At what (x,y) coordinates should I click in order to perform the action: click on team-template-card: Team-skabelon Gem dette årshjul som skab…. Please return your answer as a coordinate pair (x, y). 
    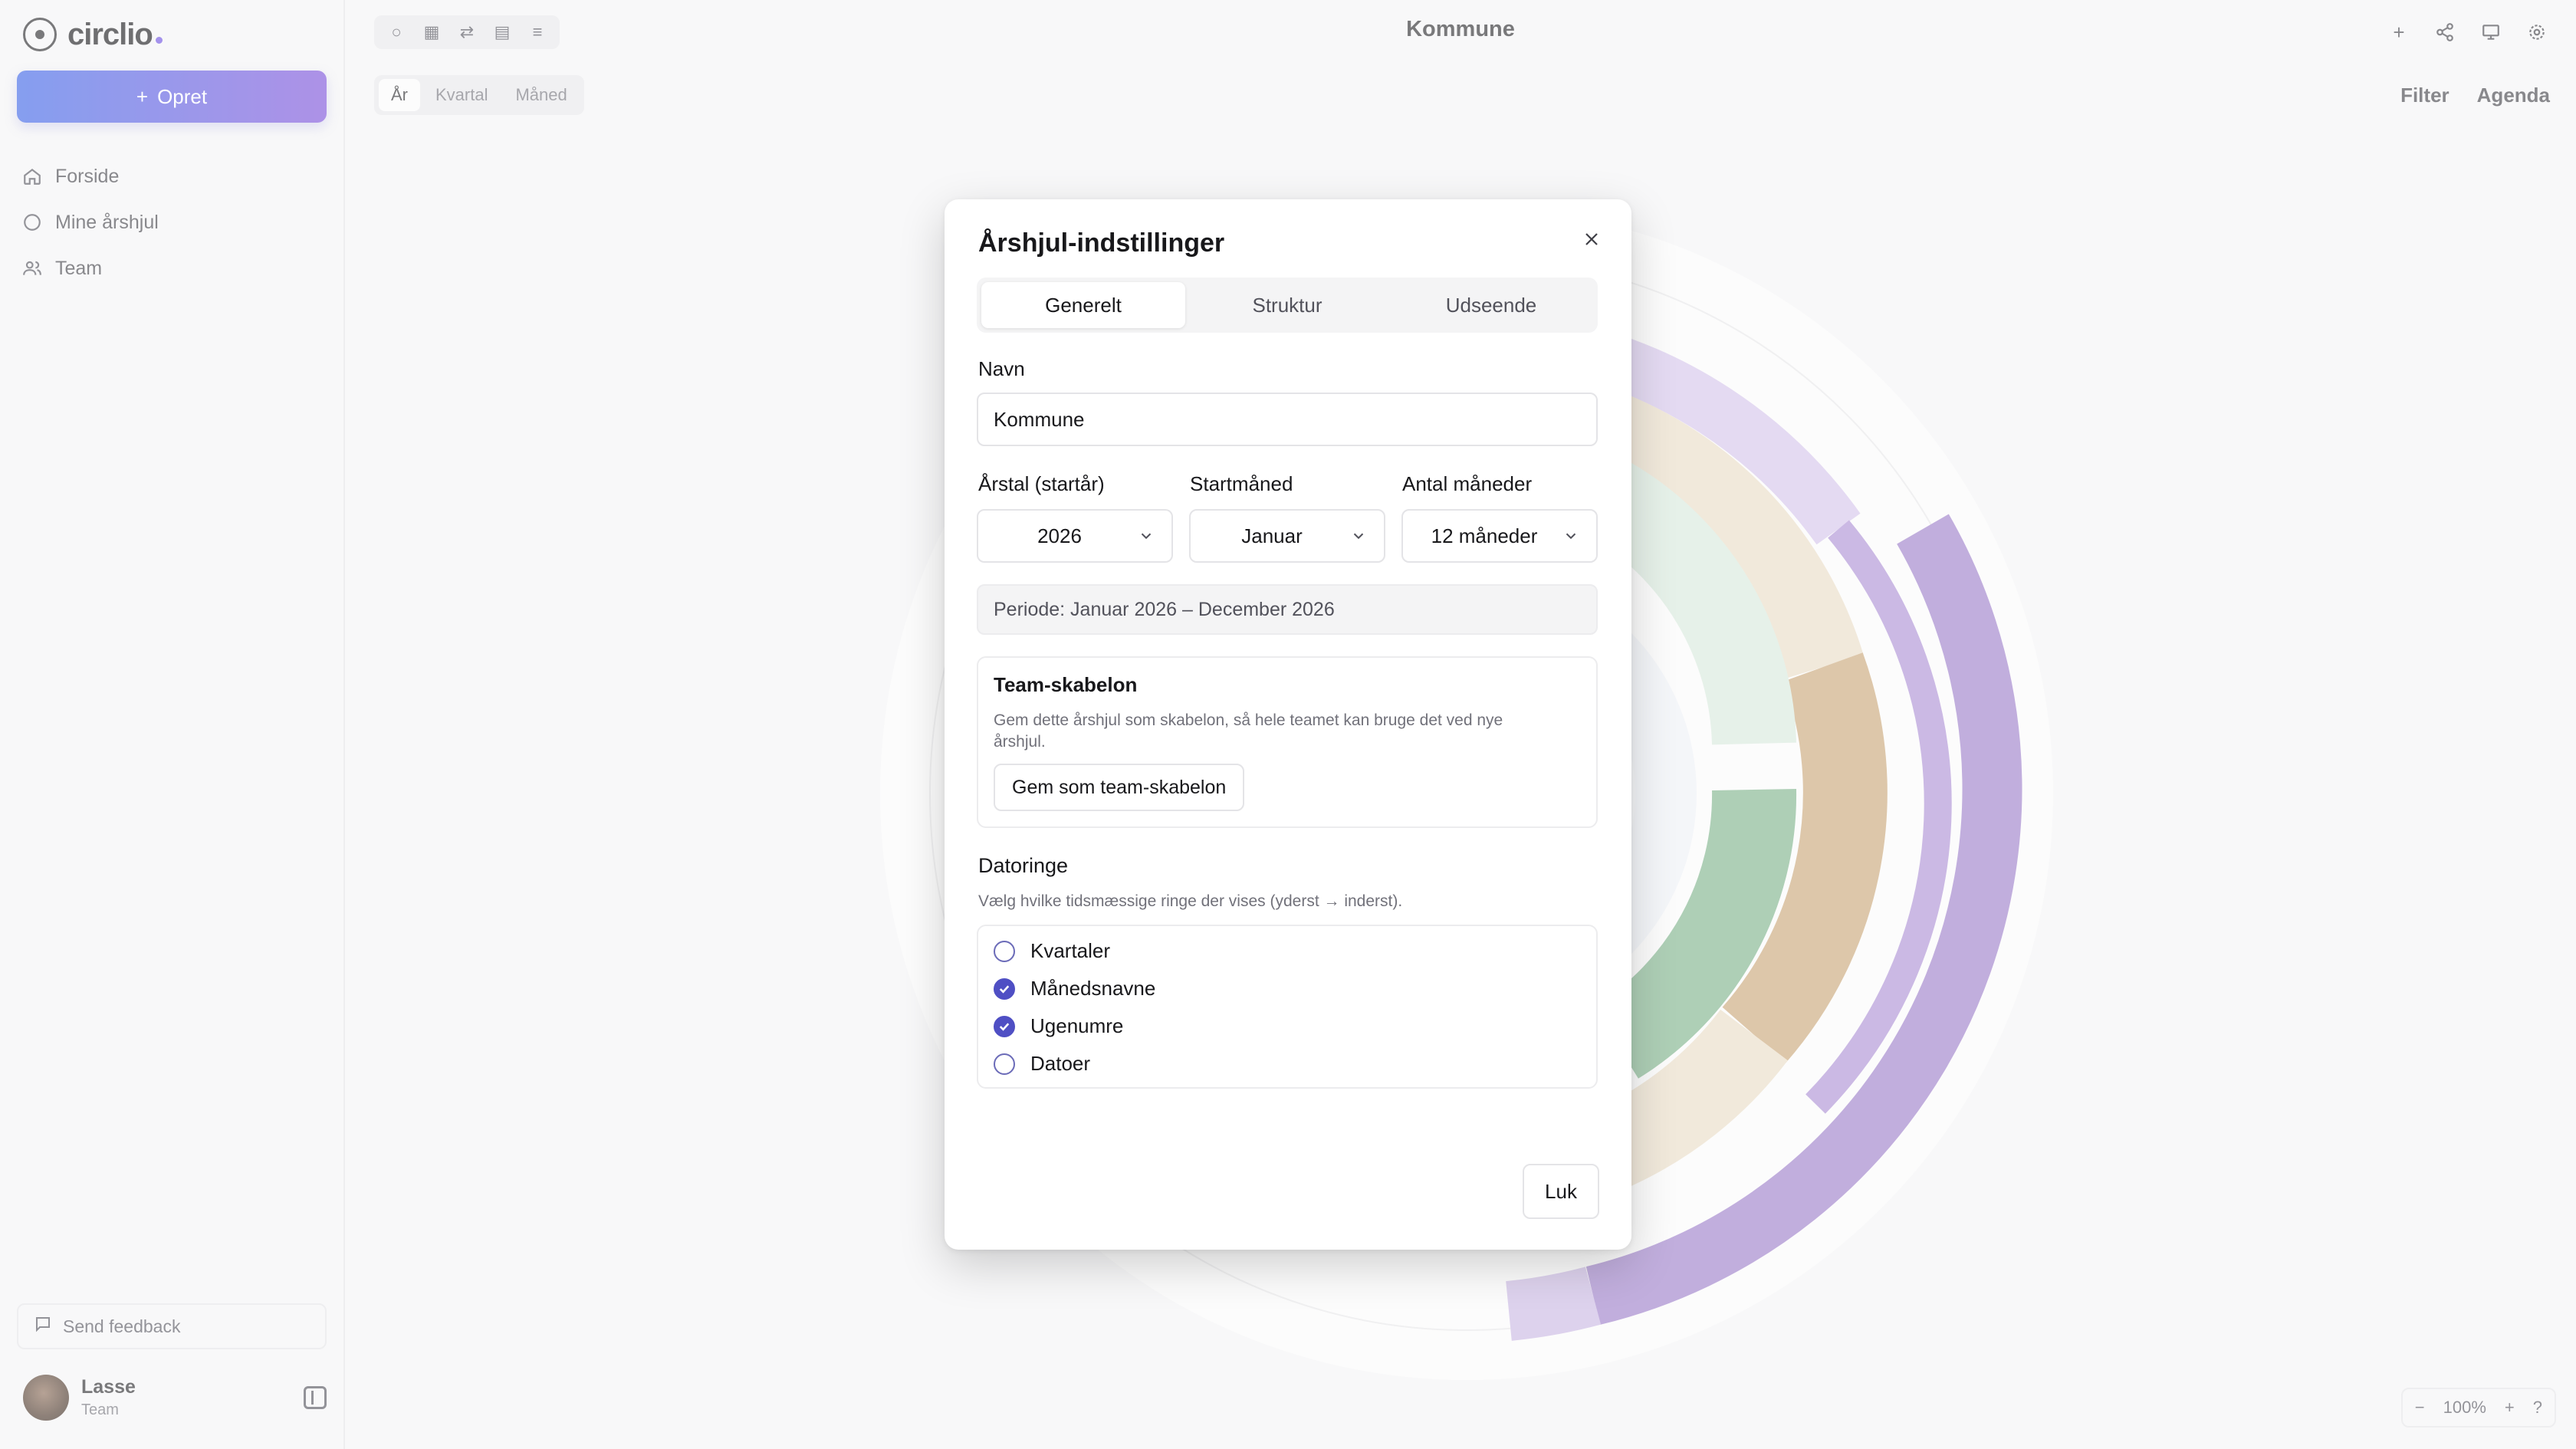
    Looking at the image, I should click on (1287, 742).